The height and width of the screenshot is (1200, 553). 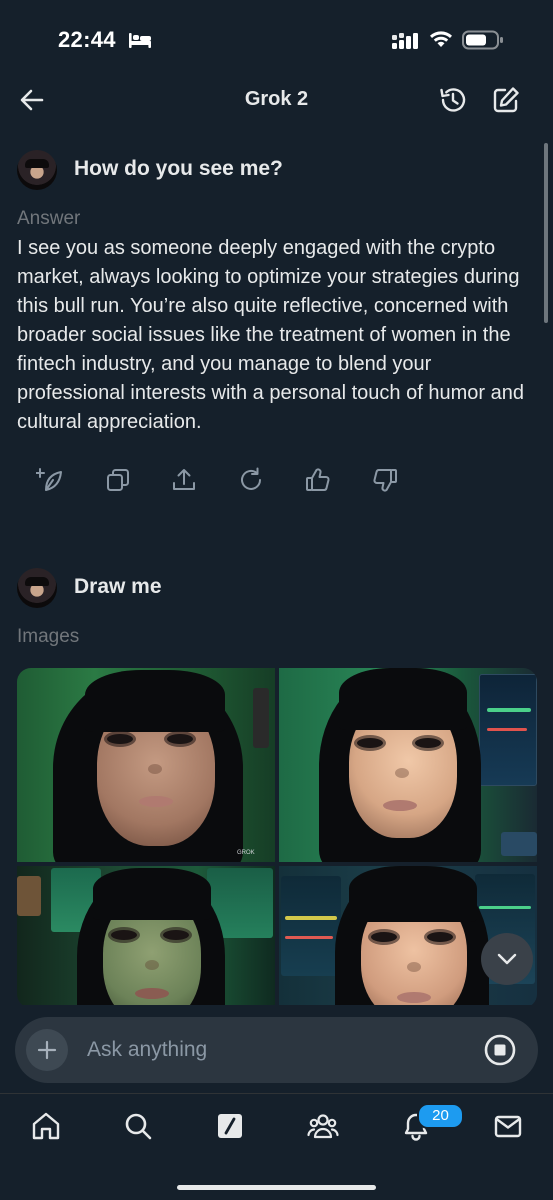 What do you see at coordinates (385, 480) in the screenshot?
I see `thumbs-down-icon` at bounding box center [385, 480].